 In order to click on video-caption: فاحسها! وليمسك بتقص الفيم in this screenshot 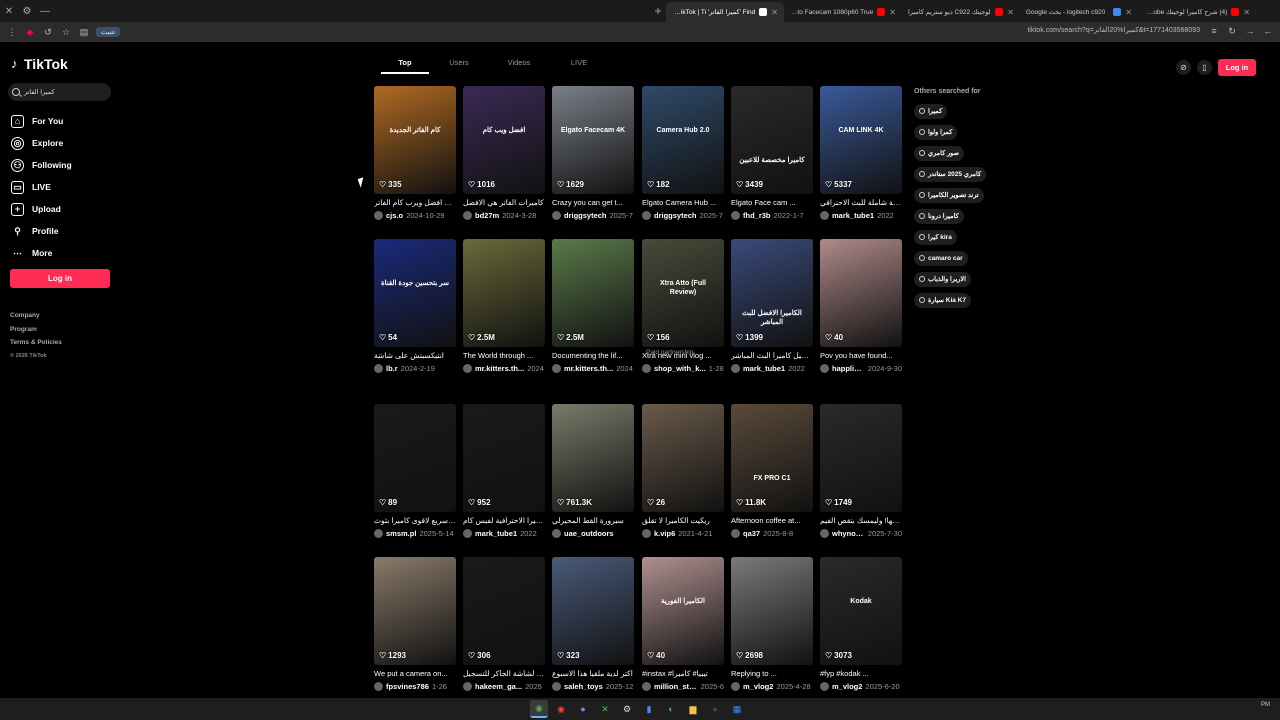, I will do `click(861, 520)`.